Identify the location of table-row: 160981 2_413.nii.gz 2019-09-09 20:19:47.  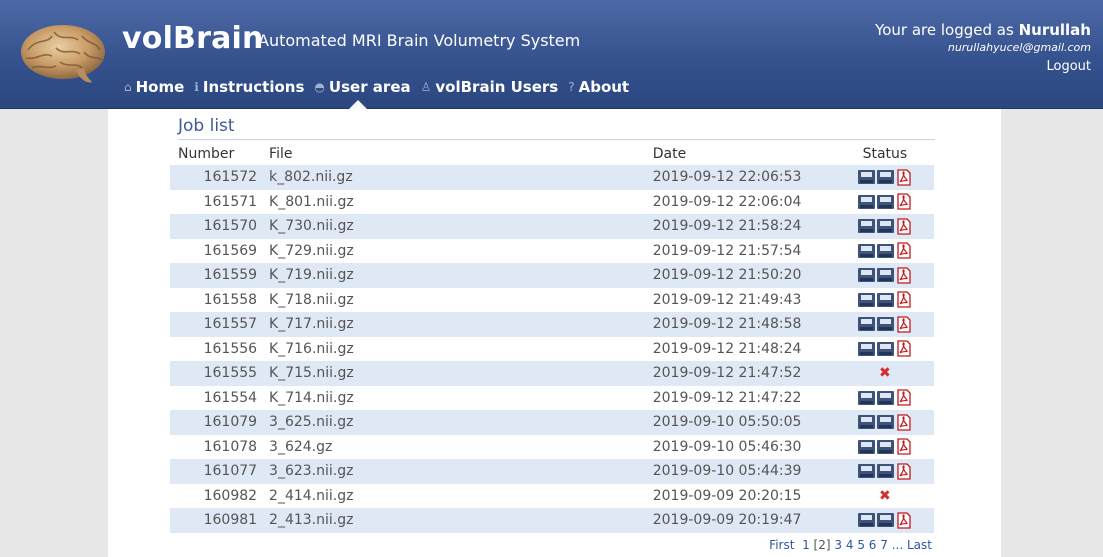
(552, 520).